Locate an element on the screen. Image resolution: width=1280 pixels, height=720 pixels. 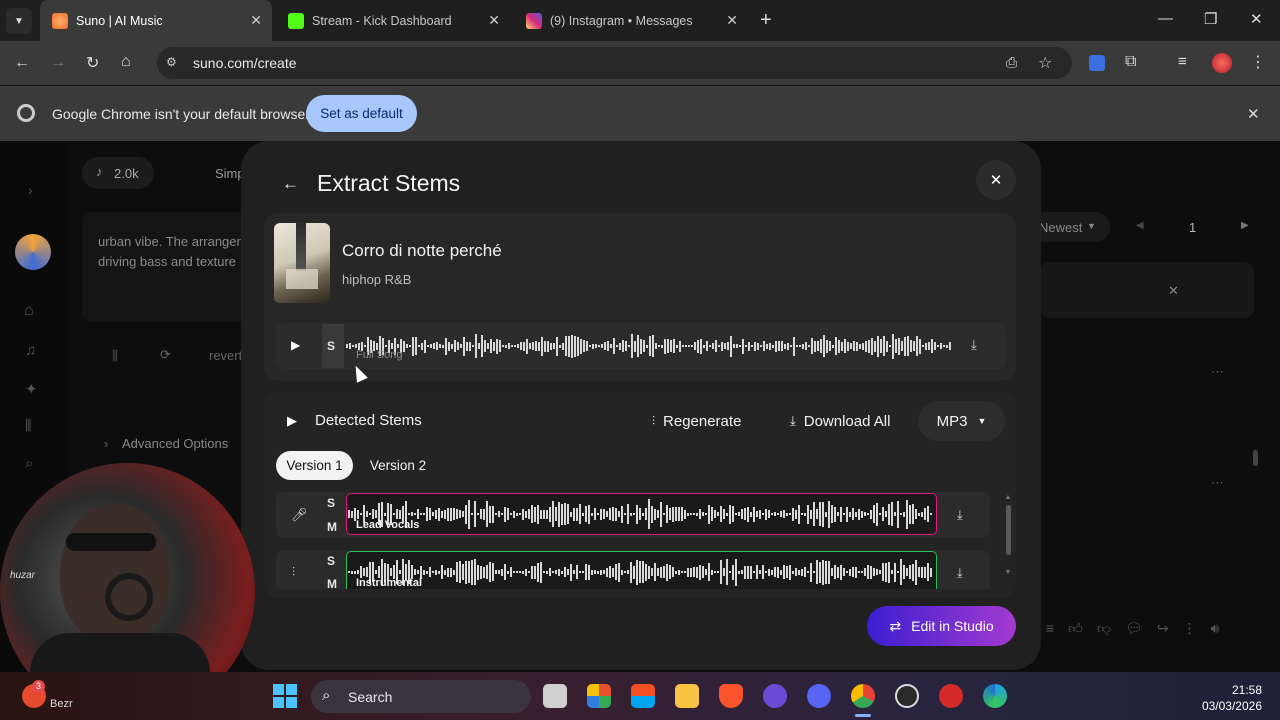
reload-icon: ↻ is located at coordinates (92, 63).